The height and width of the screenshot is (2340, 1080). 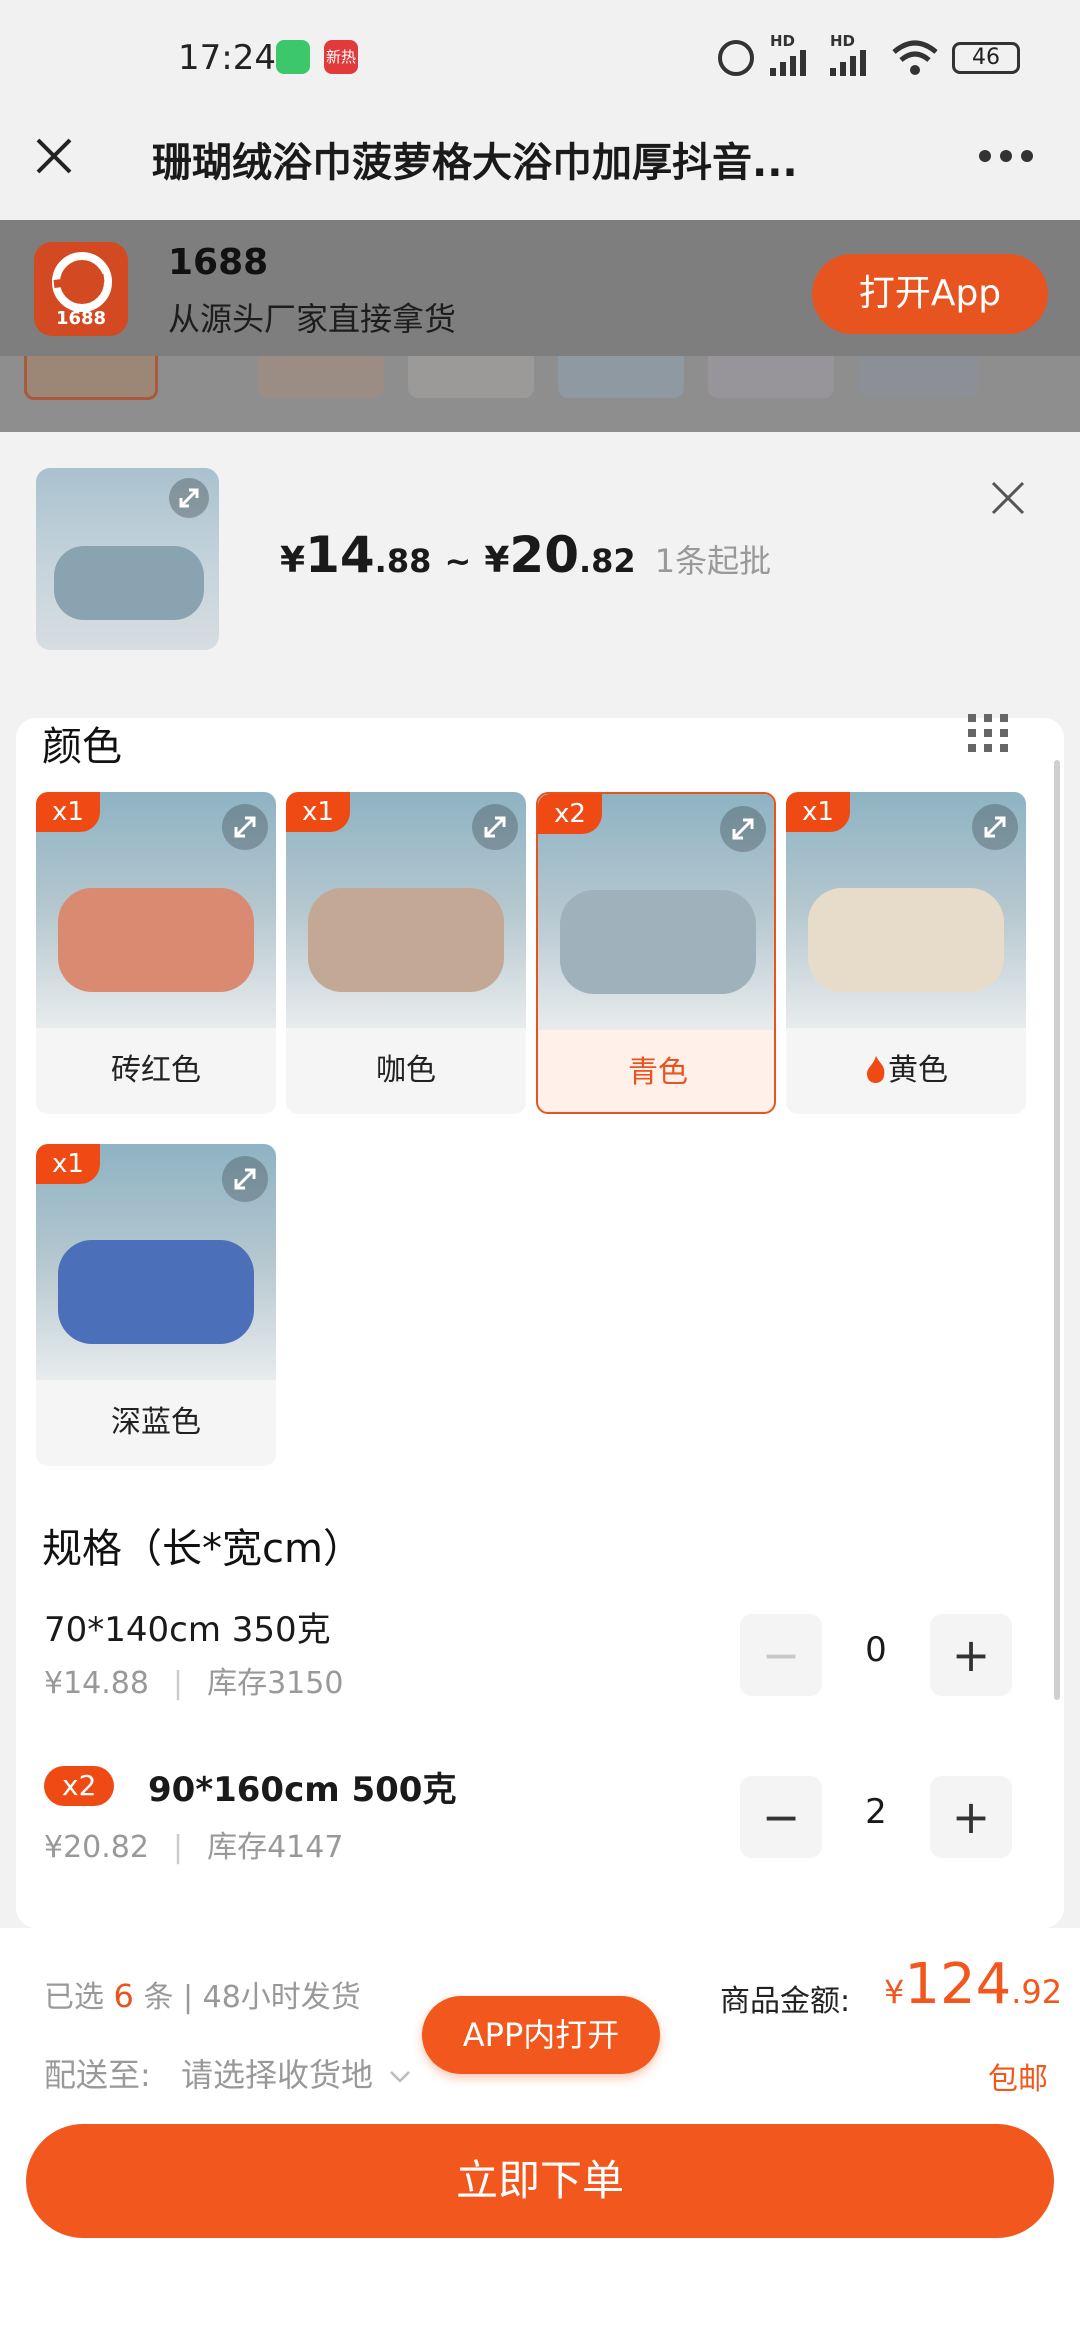 I want to click on amount-label: 商品金额:, so click(x=785, y=2001).